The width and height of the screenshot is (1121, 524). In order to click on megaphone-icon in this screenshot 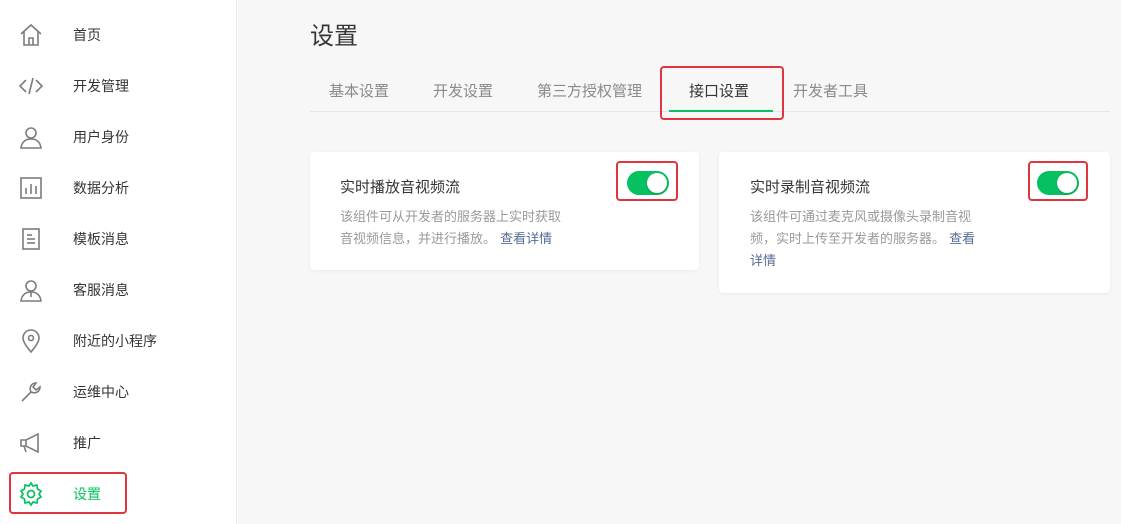, I will do `click(31, 443)`.